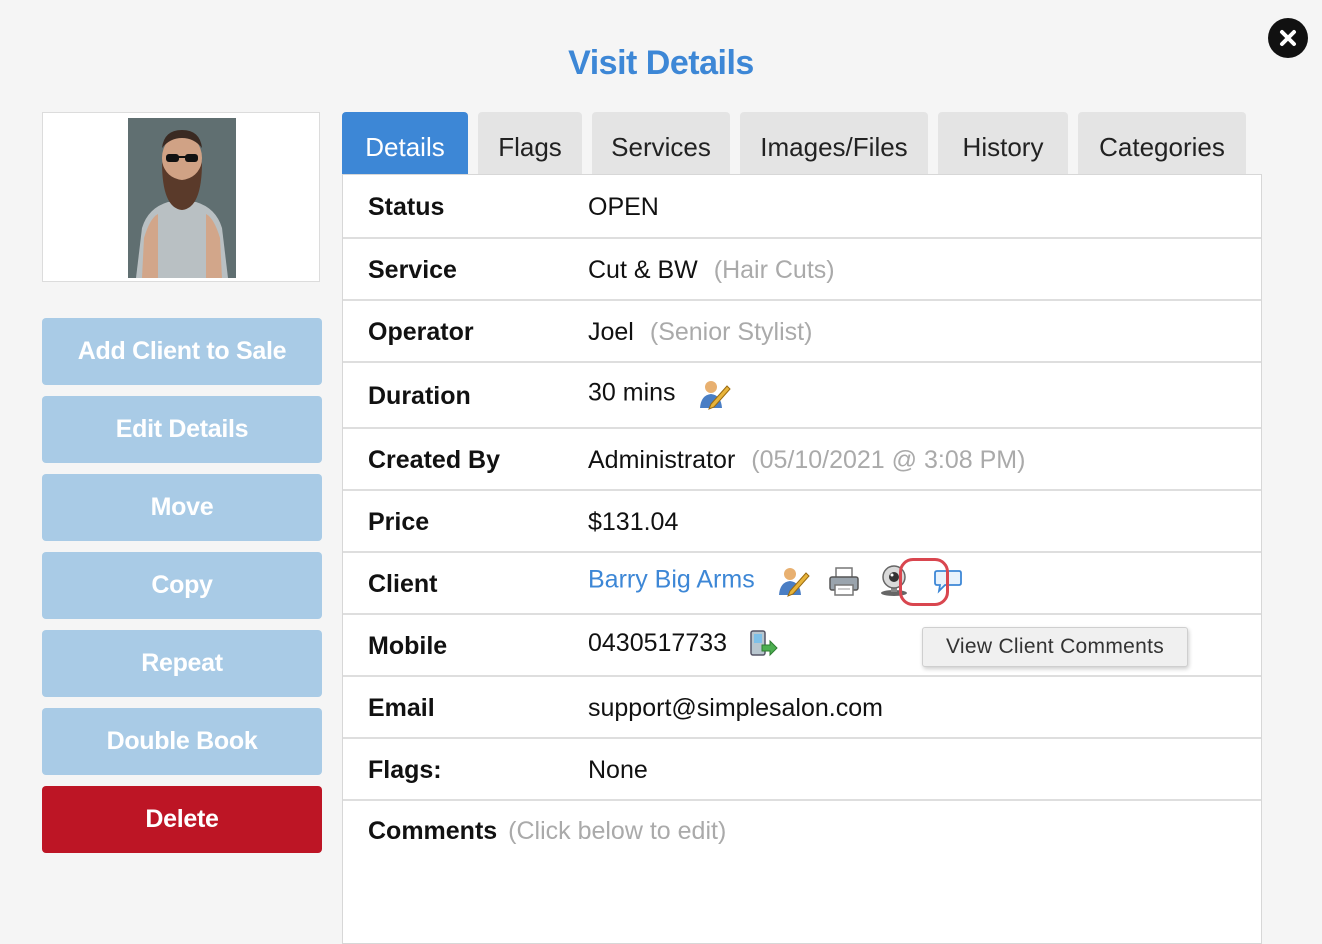 The height and width of the screenshot is (944, 1322). What do you see at coordinates (834, 143) in the screenshot?
I see `tab-images-files: Images/Files` at bounding box center [834, 143].